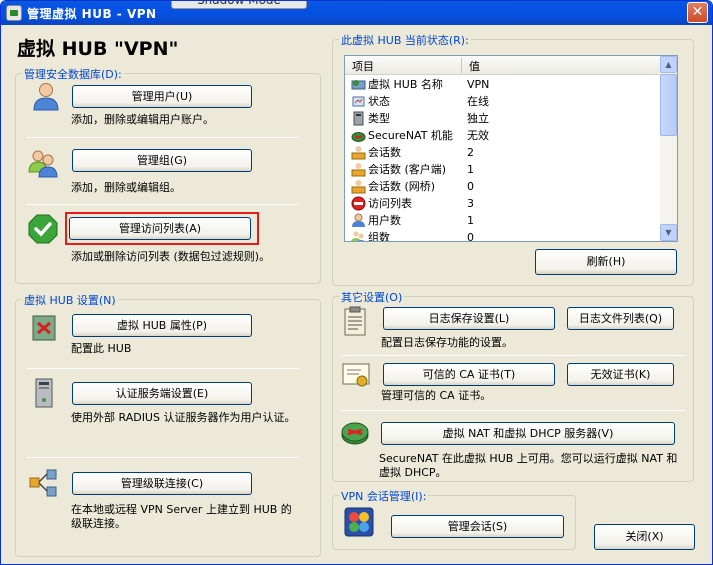 The width and height of the screenshot is (713, 565). Describe the element at coordinates (410, 135) in the screenshot. I see `status-row-name: SecureNAT 机能` at that location.